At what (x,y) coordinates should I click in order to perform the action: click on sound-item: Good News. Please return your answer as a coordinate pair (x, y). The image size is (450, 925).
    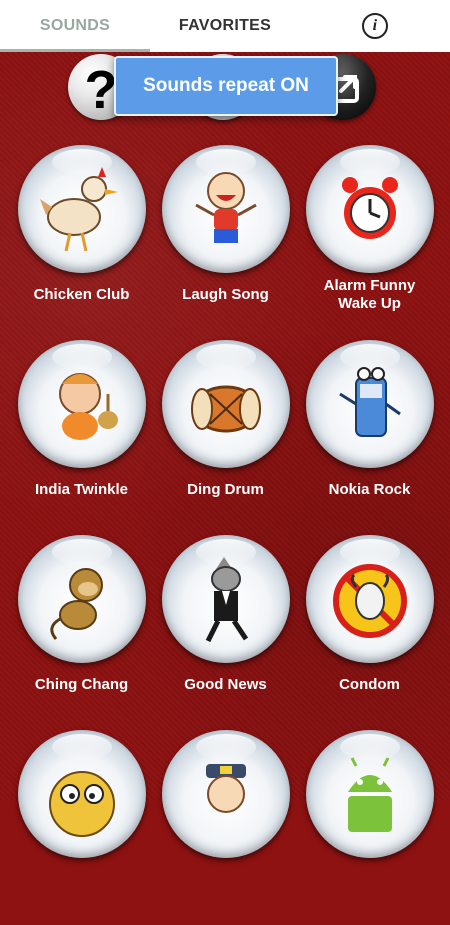
    Looking at the image, I should click on (225, 632).